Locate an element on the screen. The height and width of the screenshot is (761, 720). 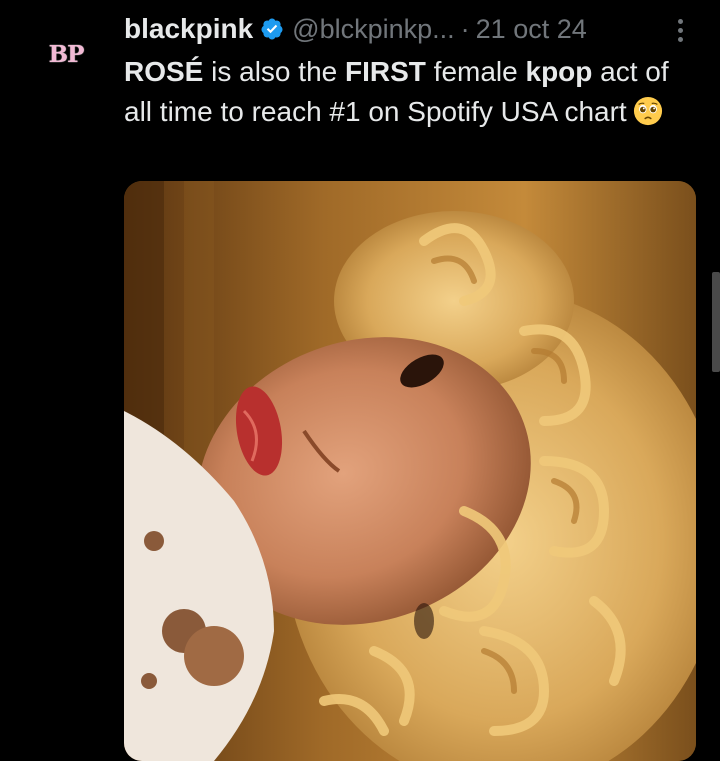
text-bold-first: FIRST is located at coordinates (385, 71).